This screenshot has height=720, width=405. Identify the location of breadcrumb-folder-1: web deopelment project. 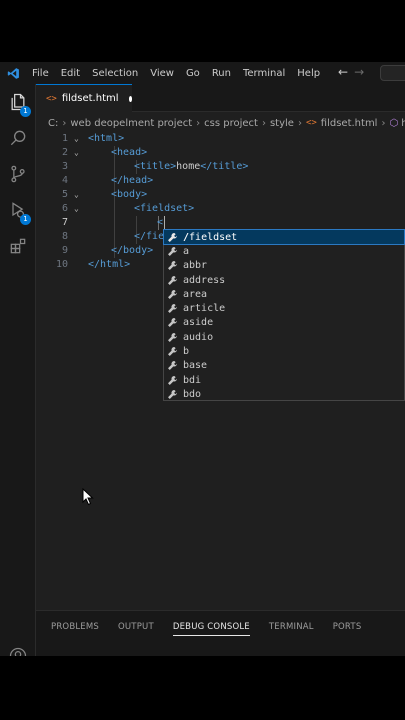
(131, 123).